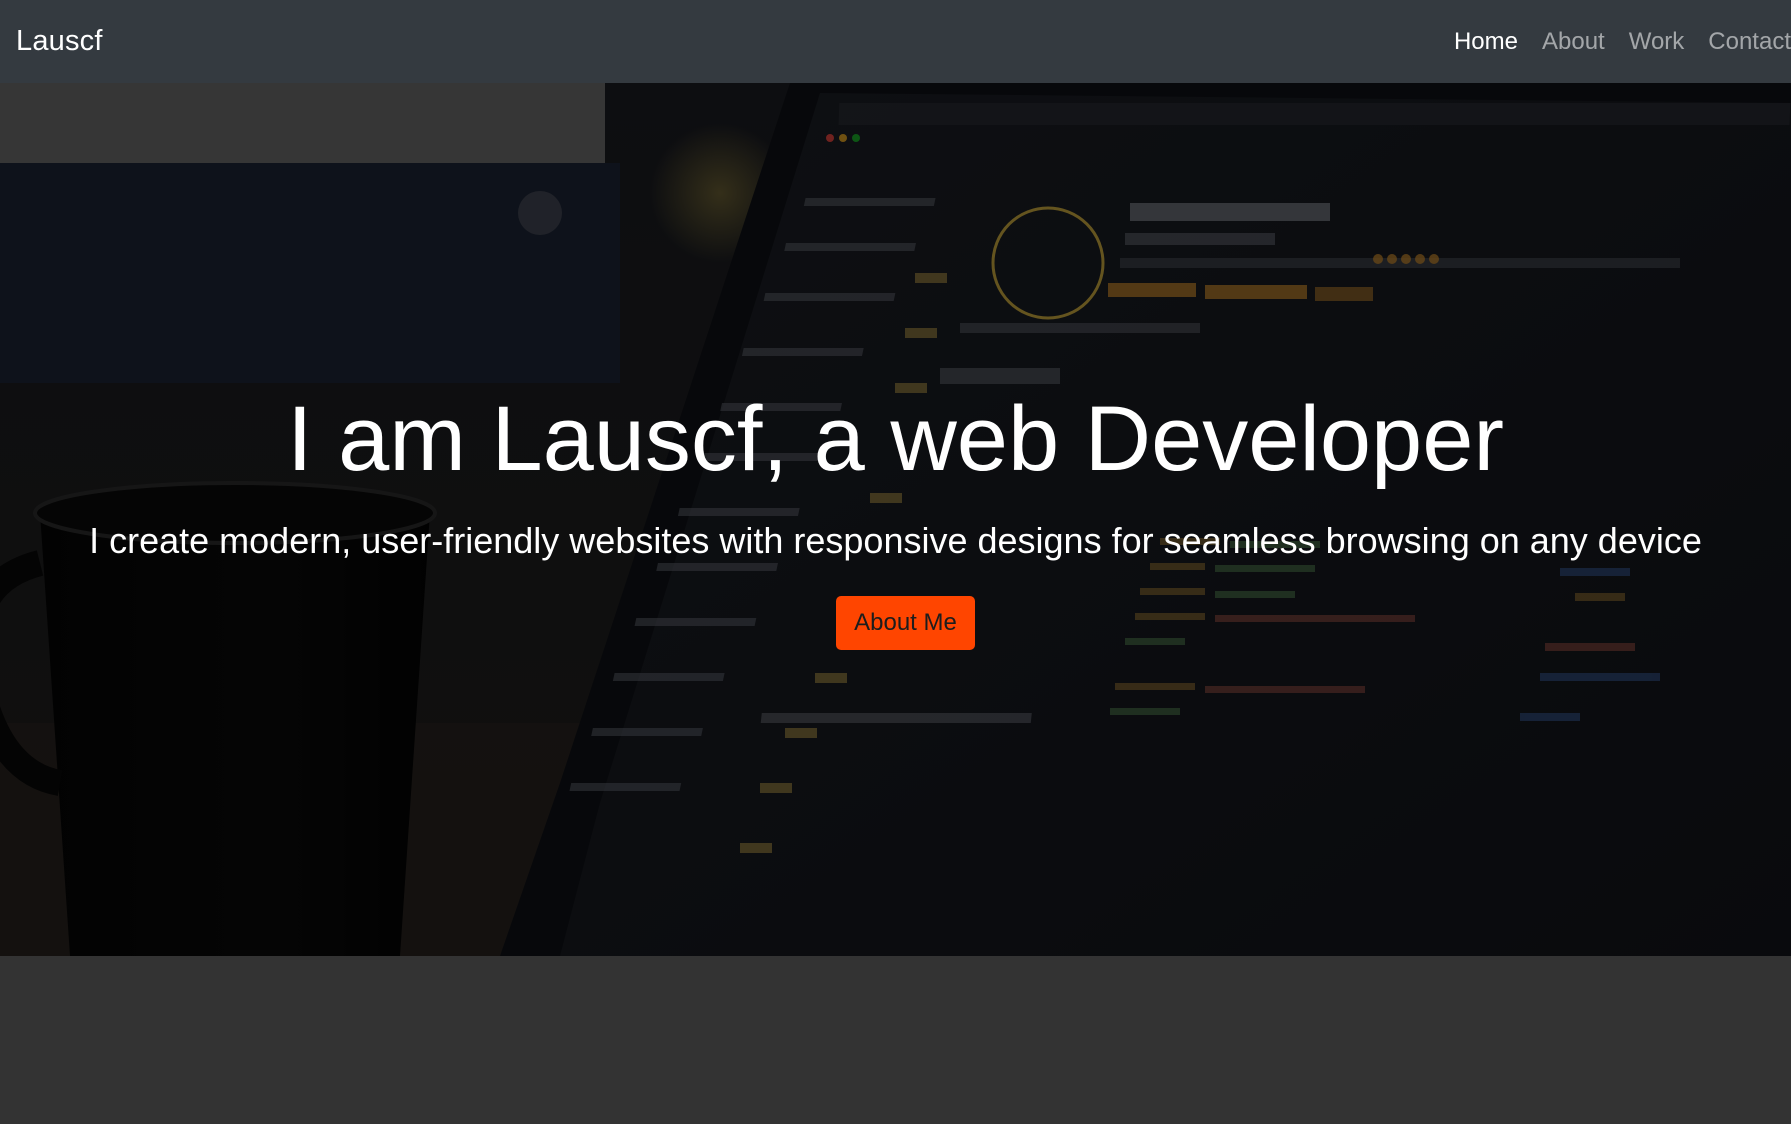 This screenshot has height=1124, width=1791. Describe the element at coordinates (895, 1040) in the screenshot. I see `page-bottom-area` at that location.